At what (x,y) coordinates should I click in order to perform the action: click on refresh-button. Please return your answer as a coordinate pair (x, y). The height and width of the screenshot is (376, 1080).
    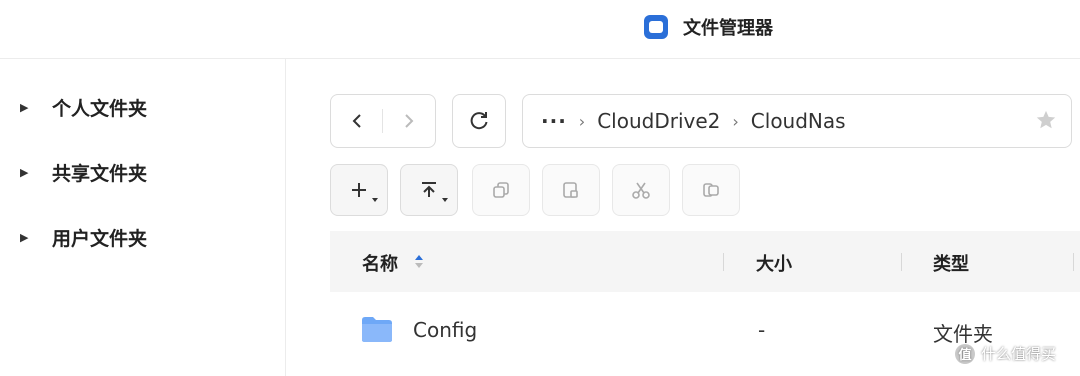
    Looking at the image, I should click on (479, 121).